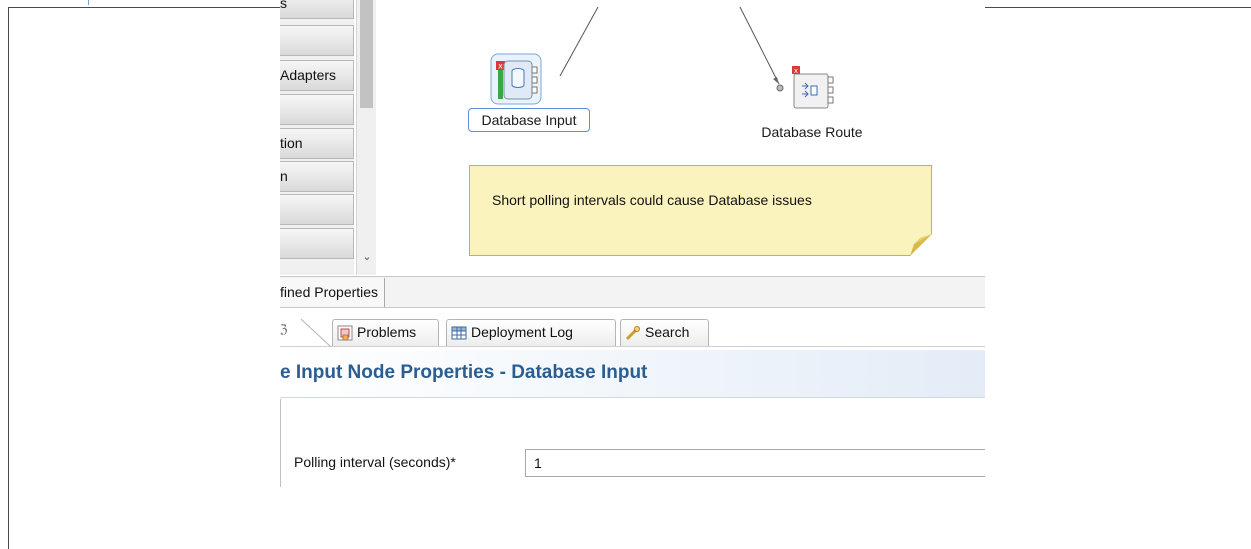 The height and width of the screenshot is (549, 1251). I want to click on tab-separator, so click(316, 332).